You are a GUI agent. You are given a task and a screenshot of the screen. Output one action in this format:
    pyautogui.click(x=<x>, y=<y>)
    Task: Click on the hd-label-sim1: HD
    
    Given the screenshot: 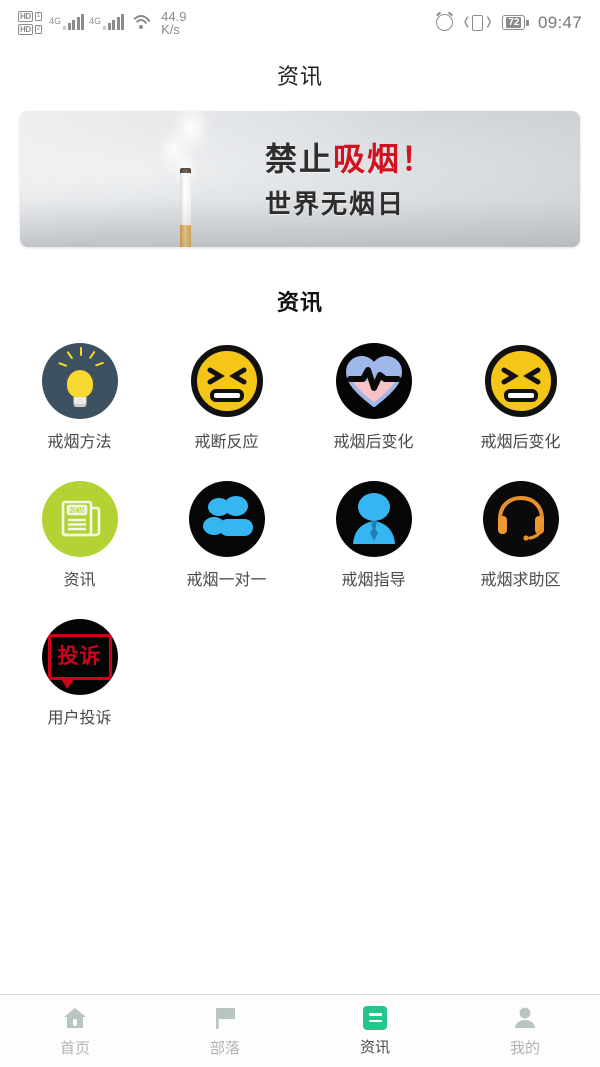 What is the action you would take?
    pyautogui.click(x=25, y=16)
    